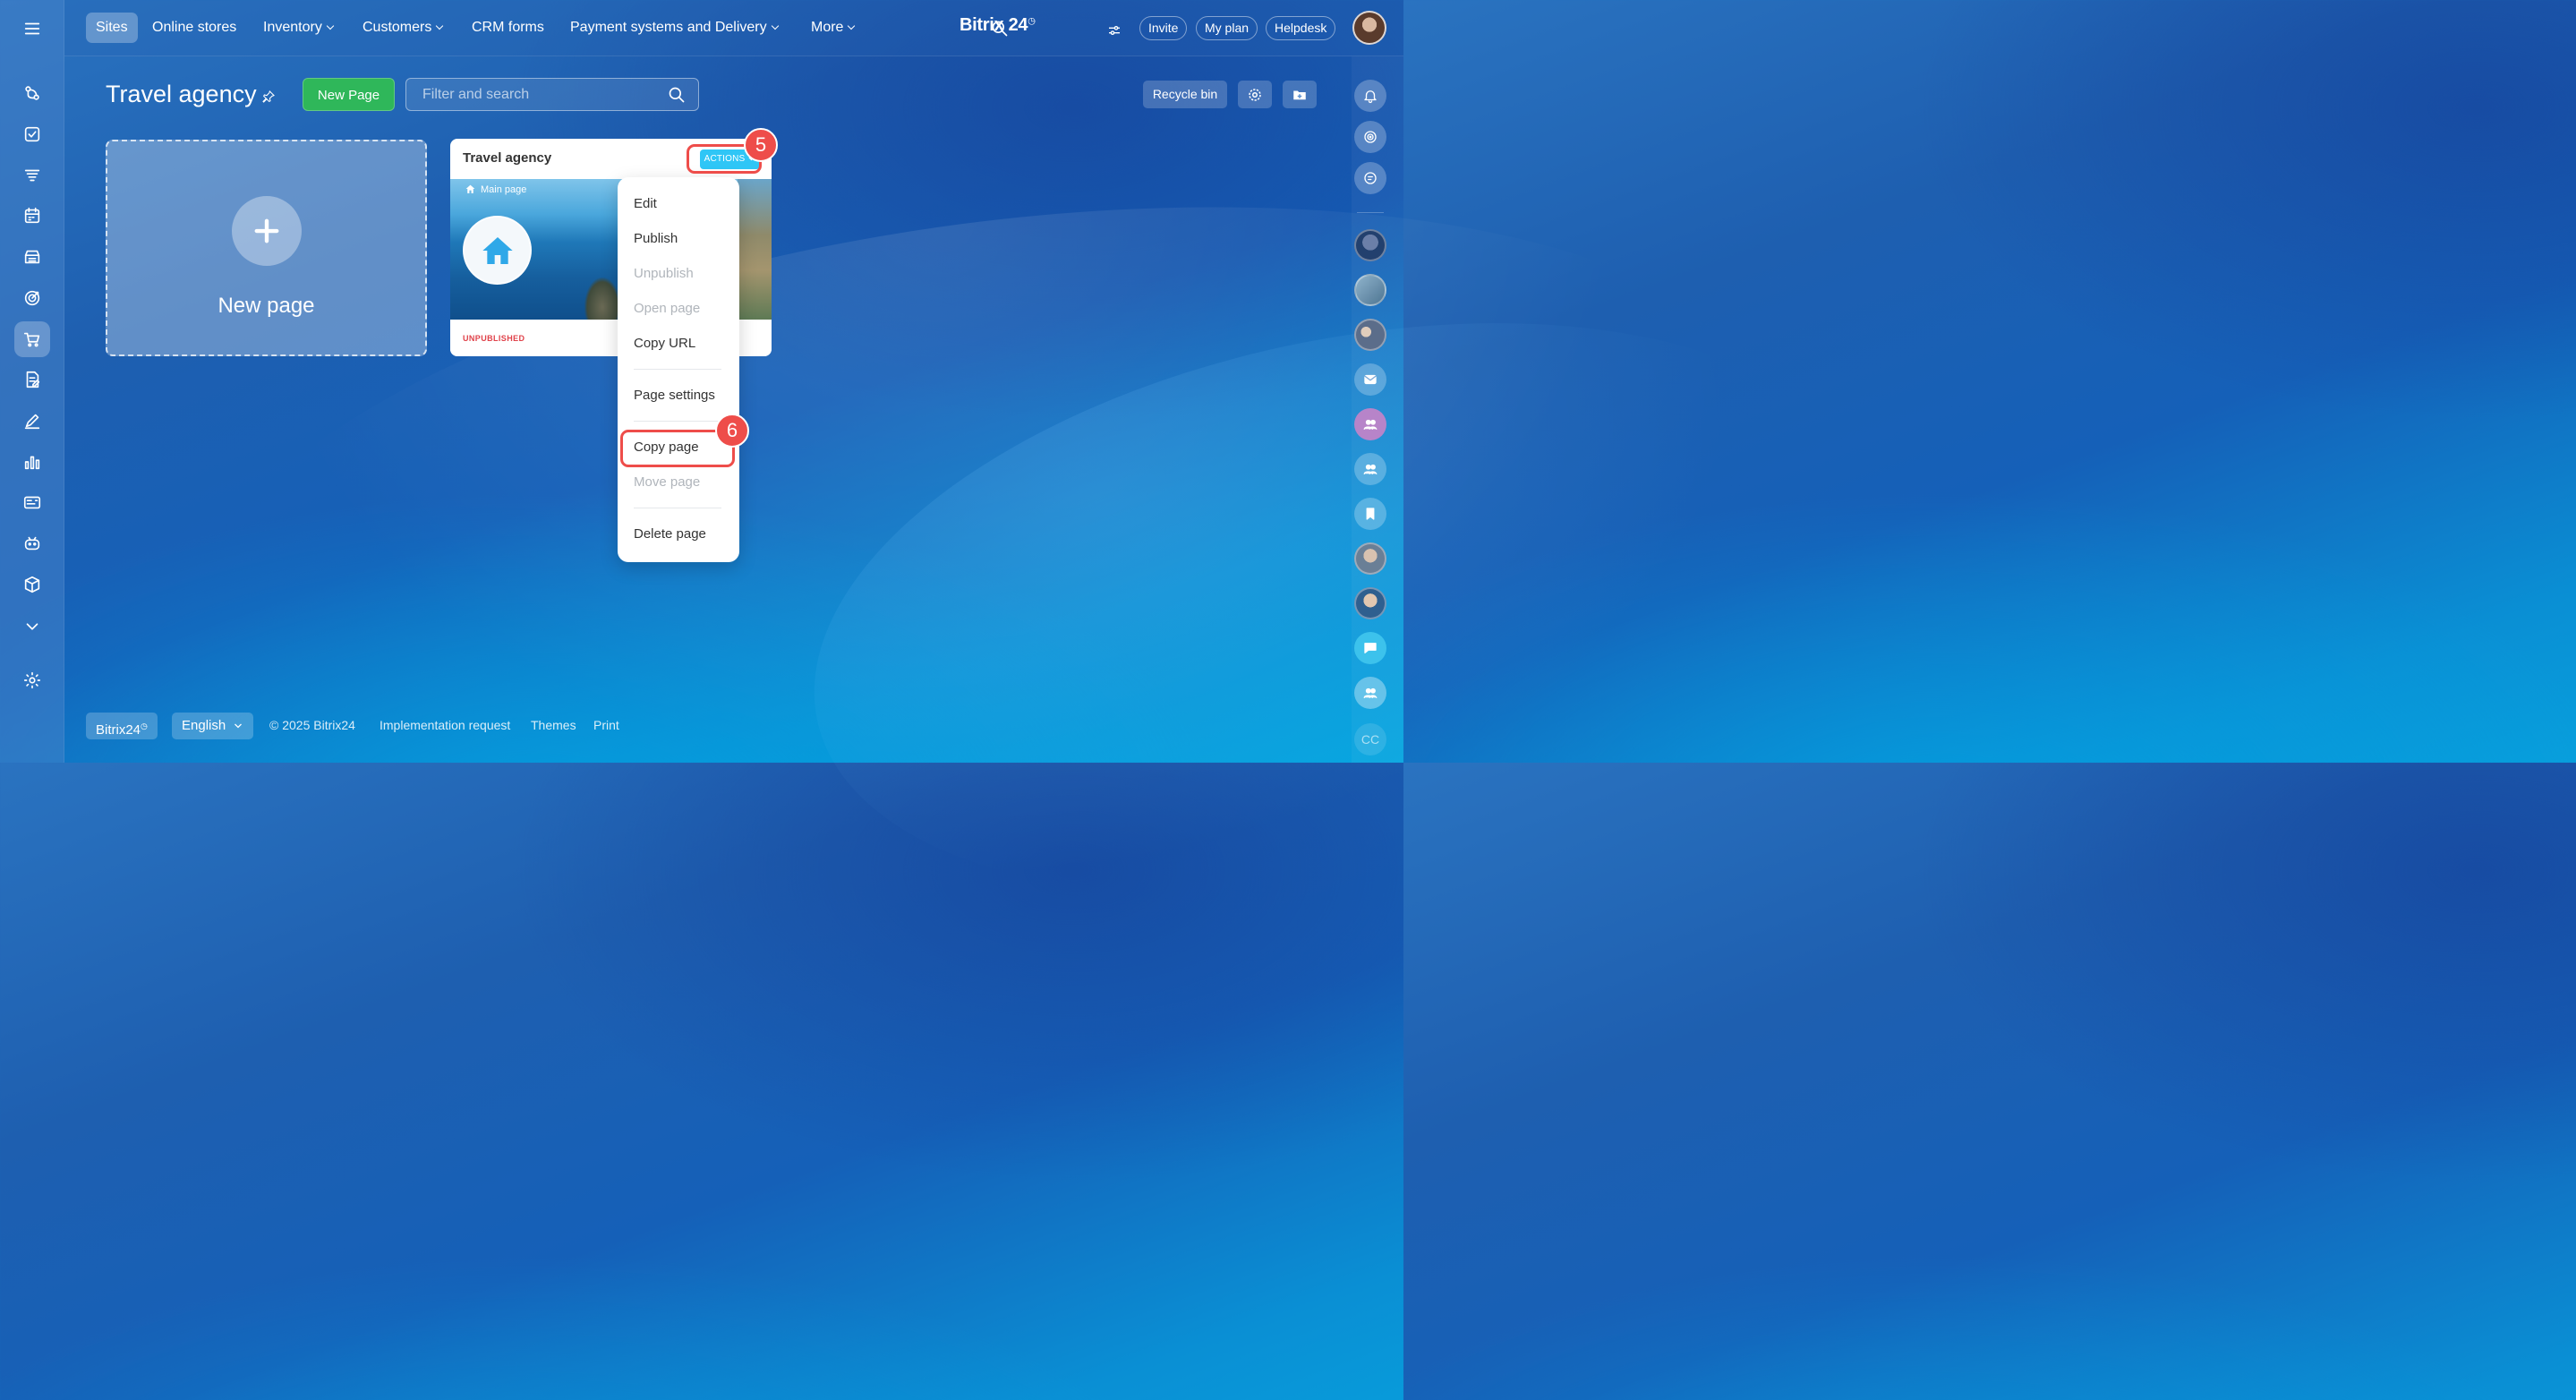 This screenshot has width=2576, height=1400. I want to click on crm-icon, so click(32, 93).